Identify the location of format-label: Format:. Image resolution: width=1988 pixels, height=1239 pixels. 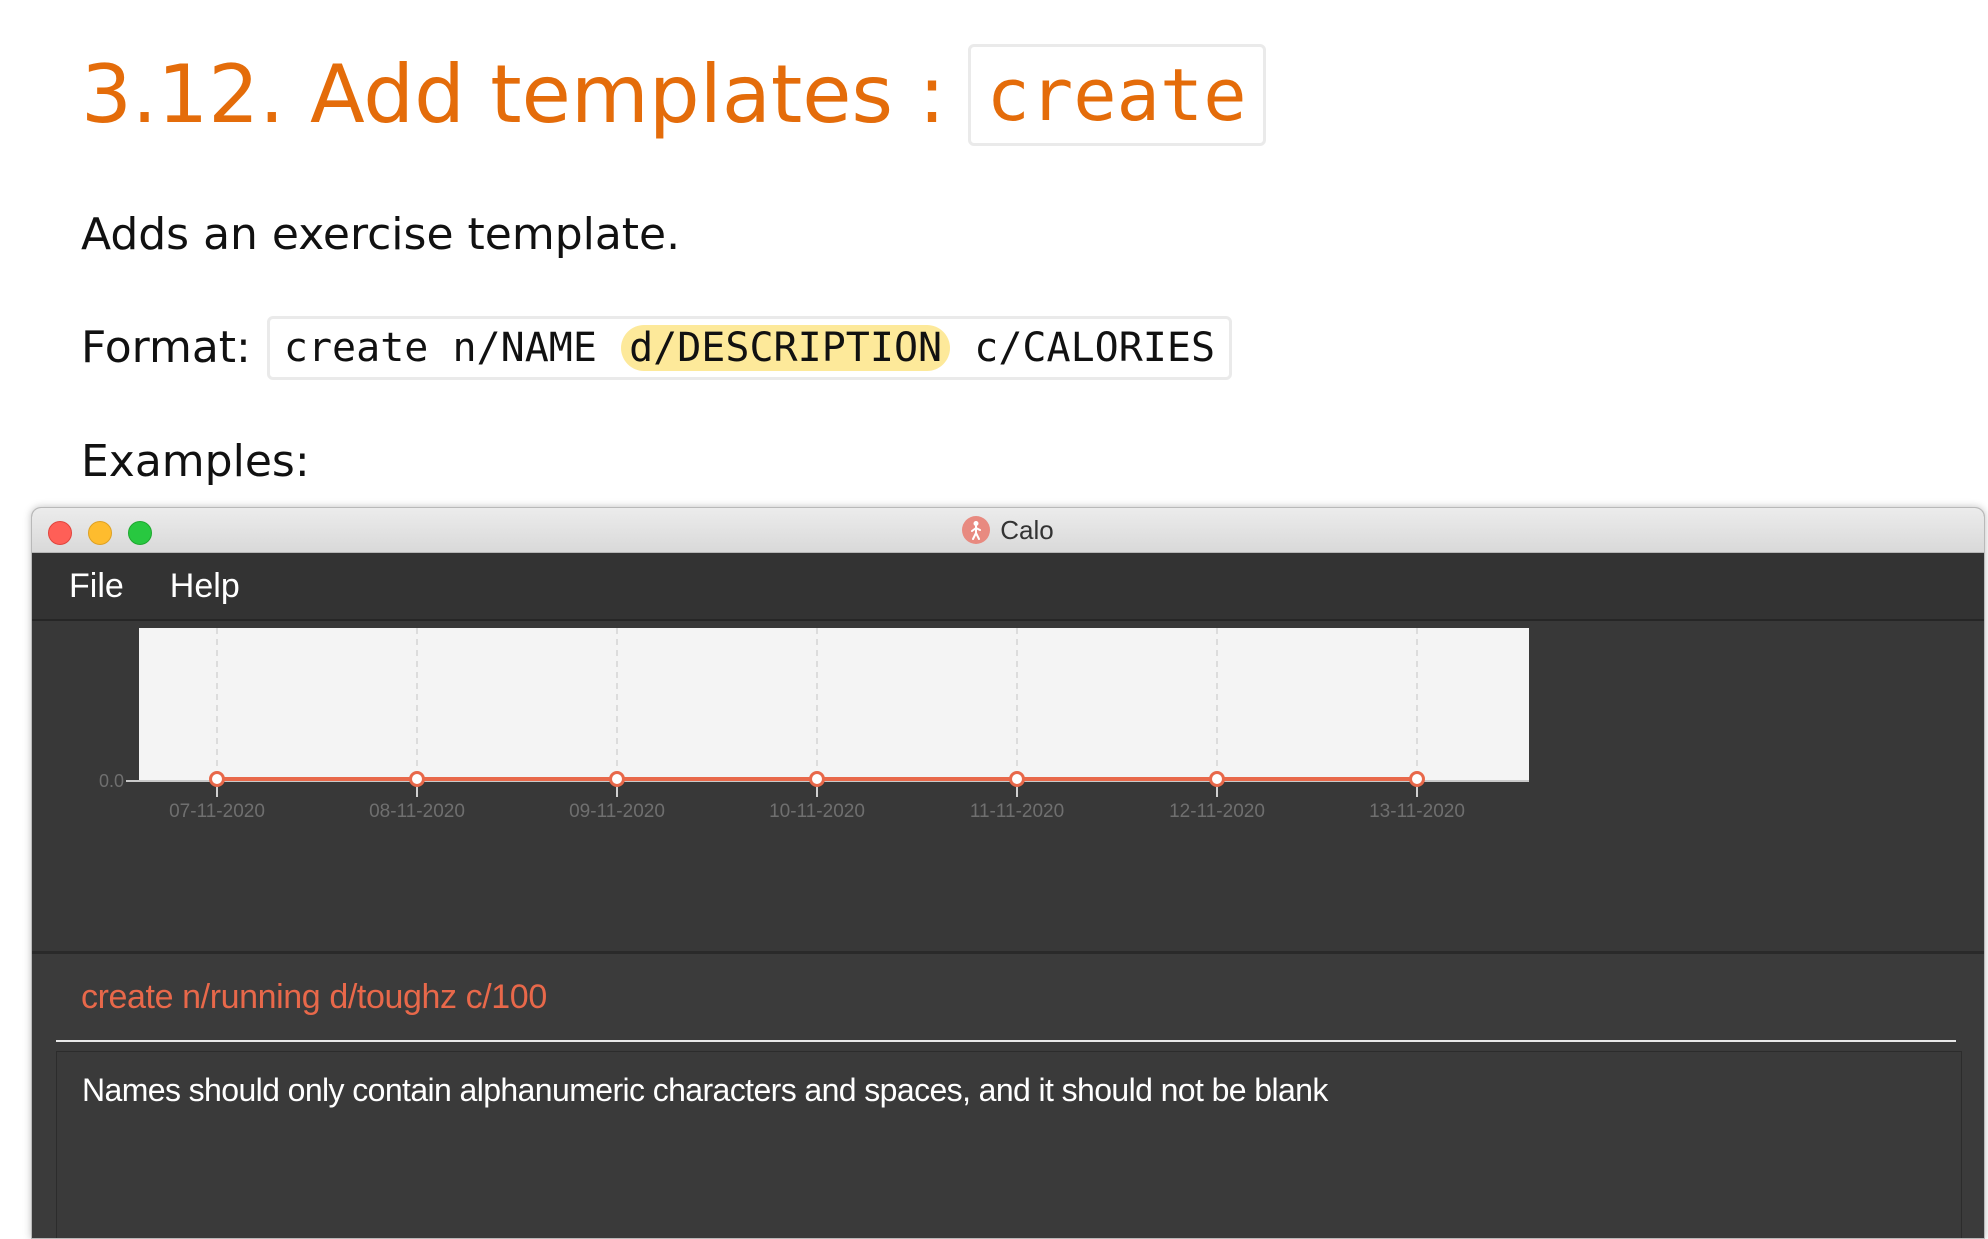
(166, 347).